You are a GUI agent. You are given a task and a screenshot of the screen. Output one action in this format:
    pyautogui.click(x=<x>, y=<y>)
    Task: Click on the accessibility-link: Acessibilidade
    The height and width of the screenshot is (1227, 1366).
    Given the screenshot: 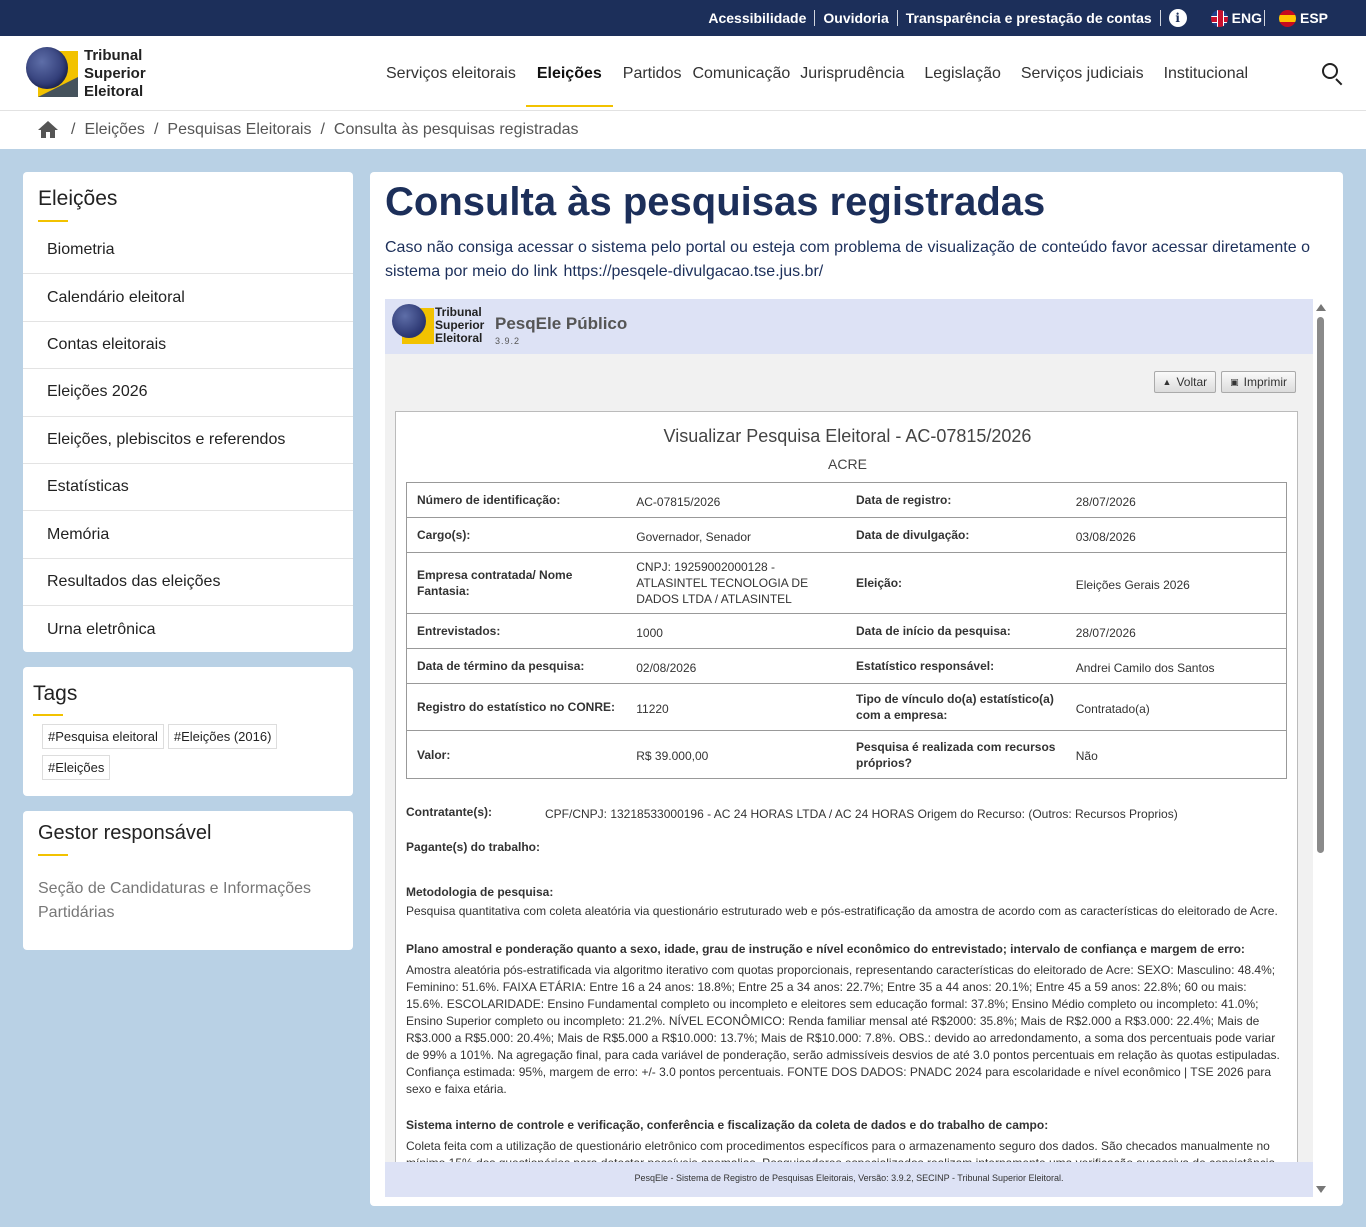 What is the action you would take?
    pyautogui.click(x=757, y=18)
    